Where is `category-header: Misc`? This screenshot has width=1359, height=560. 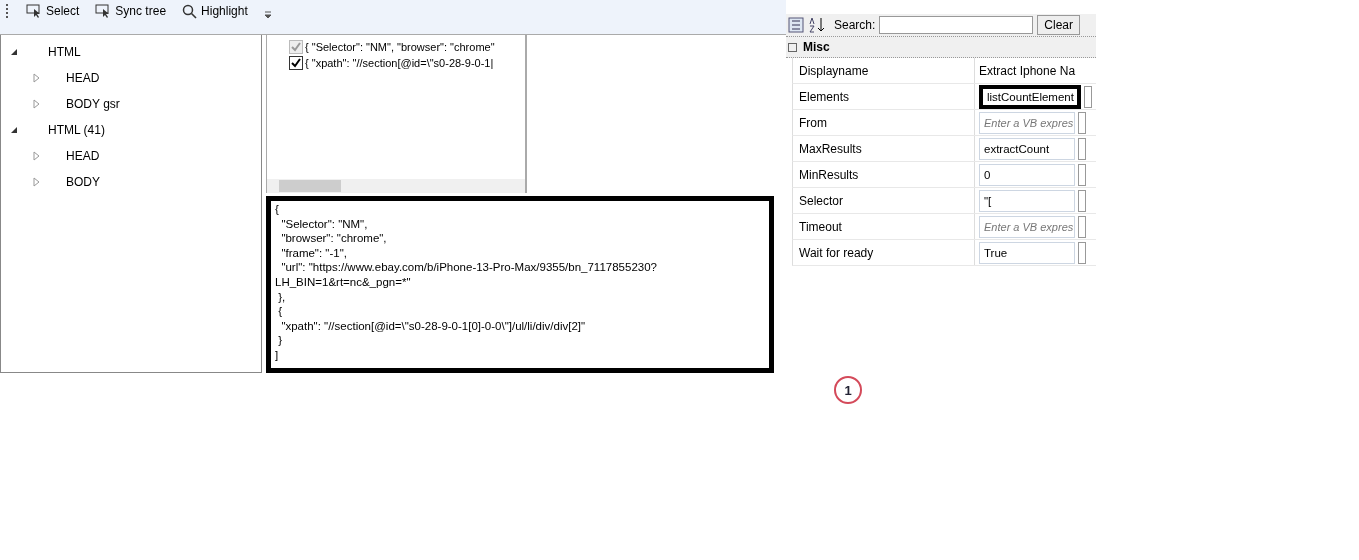
category-header: Misc is located at coordinates (816, 47).